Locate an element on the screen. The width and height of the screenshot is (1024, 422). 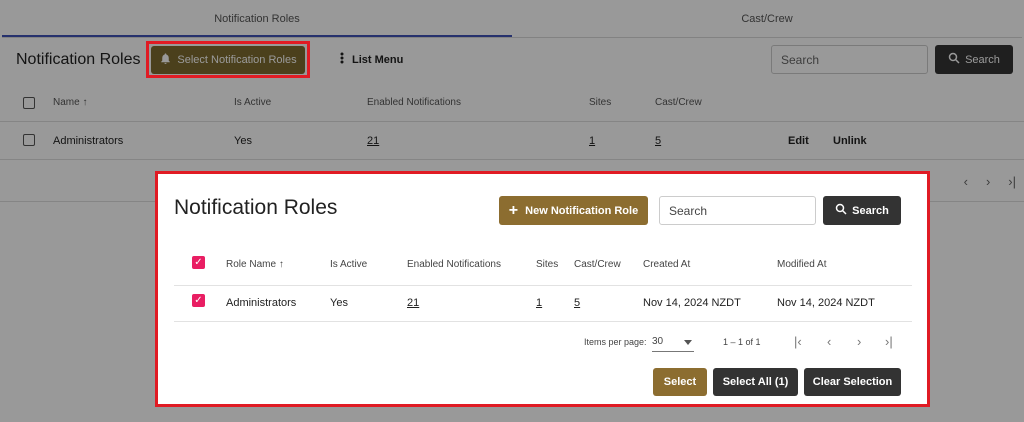
select-all-button: Select All (1) is located at coordinates (755, 382).